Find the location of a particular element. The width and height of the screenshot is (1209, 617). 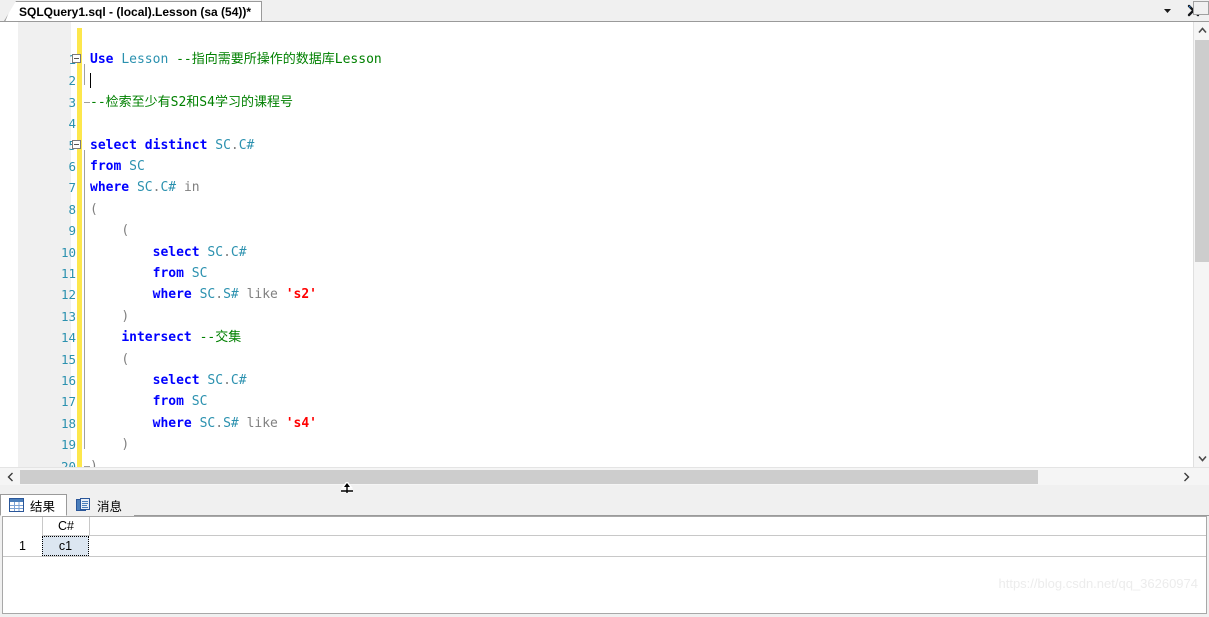

line-number: 6 is located at coordinates (72, 166).